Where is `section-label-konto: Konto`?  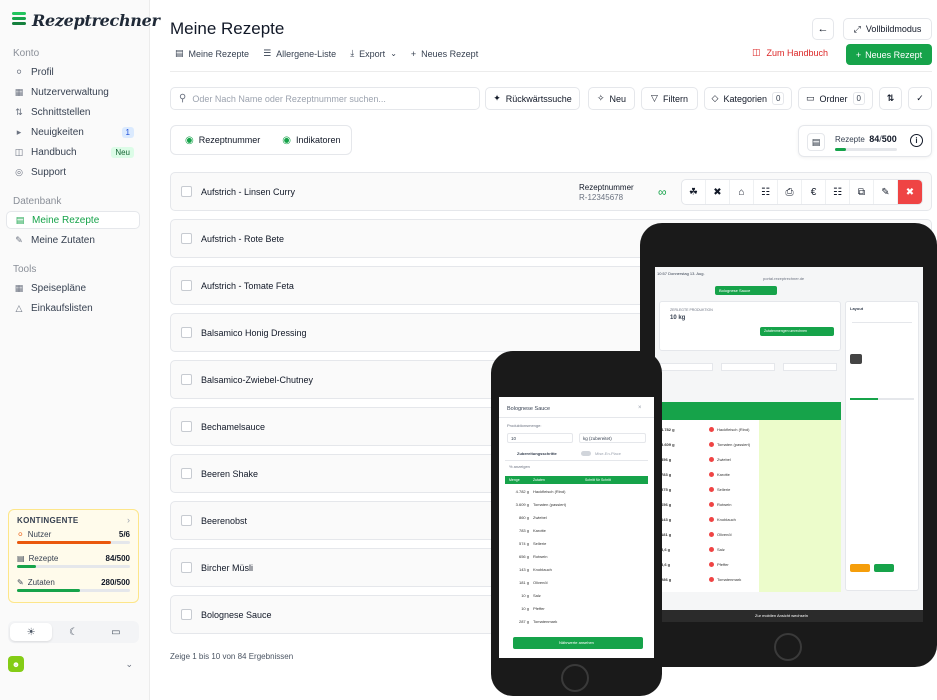 section-label-konto: Konto is located at coordinates (26, 53).